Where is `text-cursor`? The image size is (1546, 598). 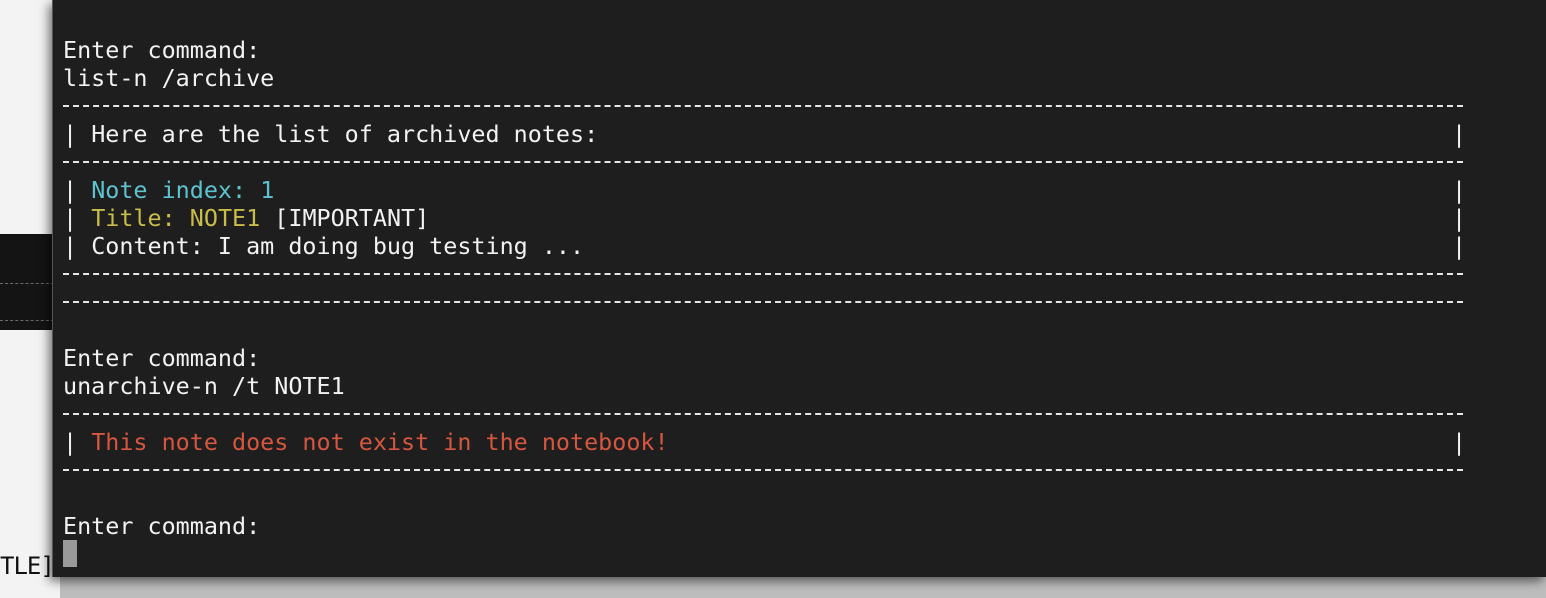
text-cursor is located at coordinates (70, 553).